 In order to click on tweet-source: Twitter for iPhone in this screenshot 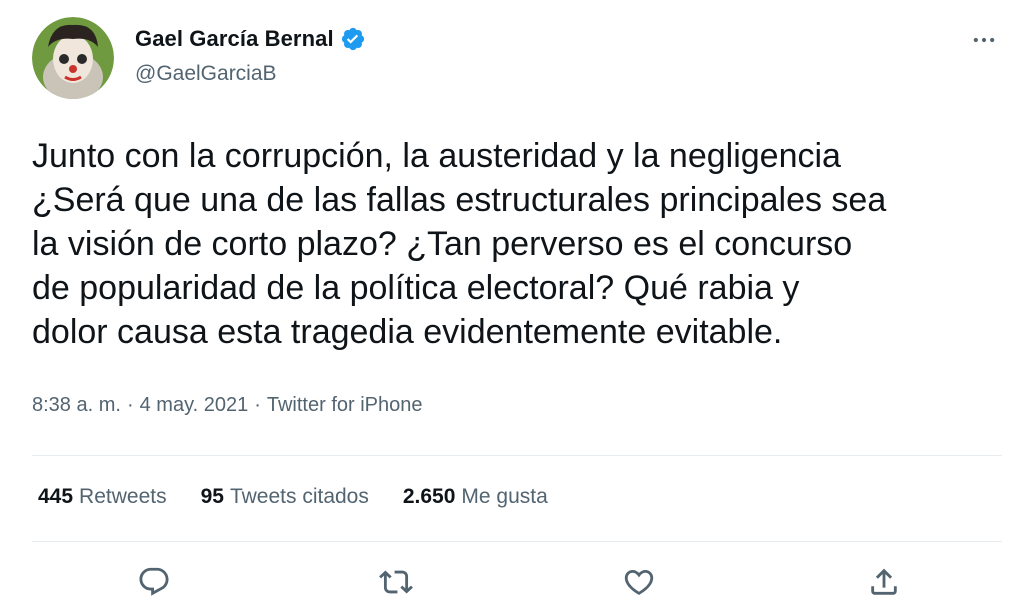, I will do `click(345, 405)`.